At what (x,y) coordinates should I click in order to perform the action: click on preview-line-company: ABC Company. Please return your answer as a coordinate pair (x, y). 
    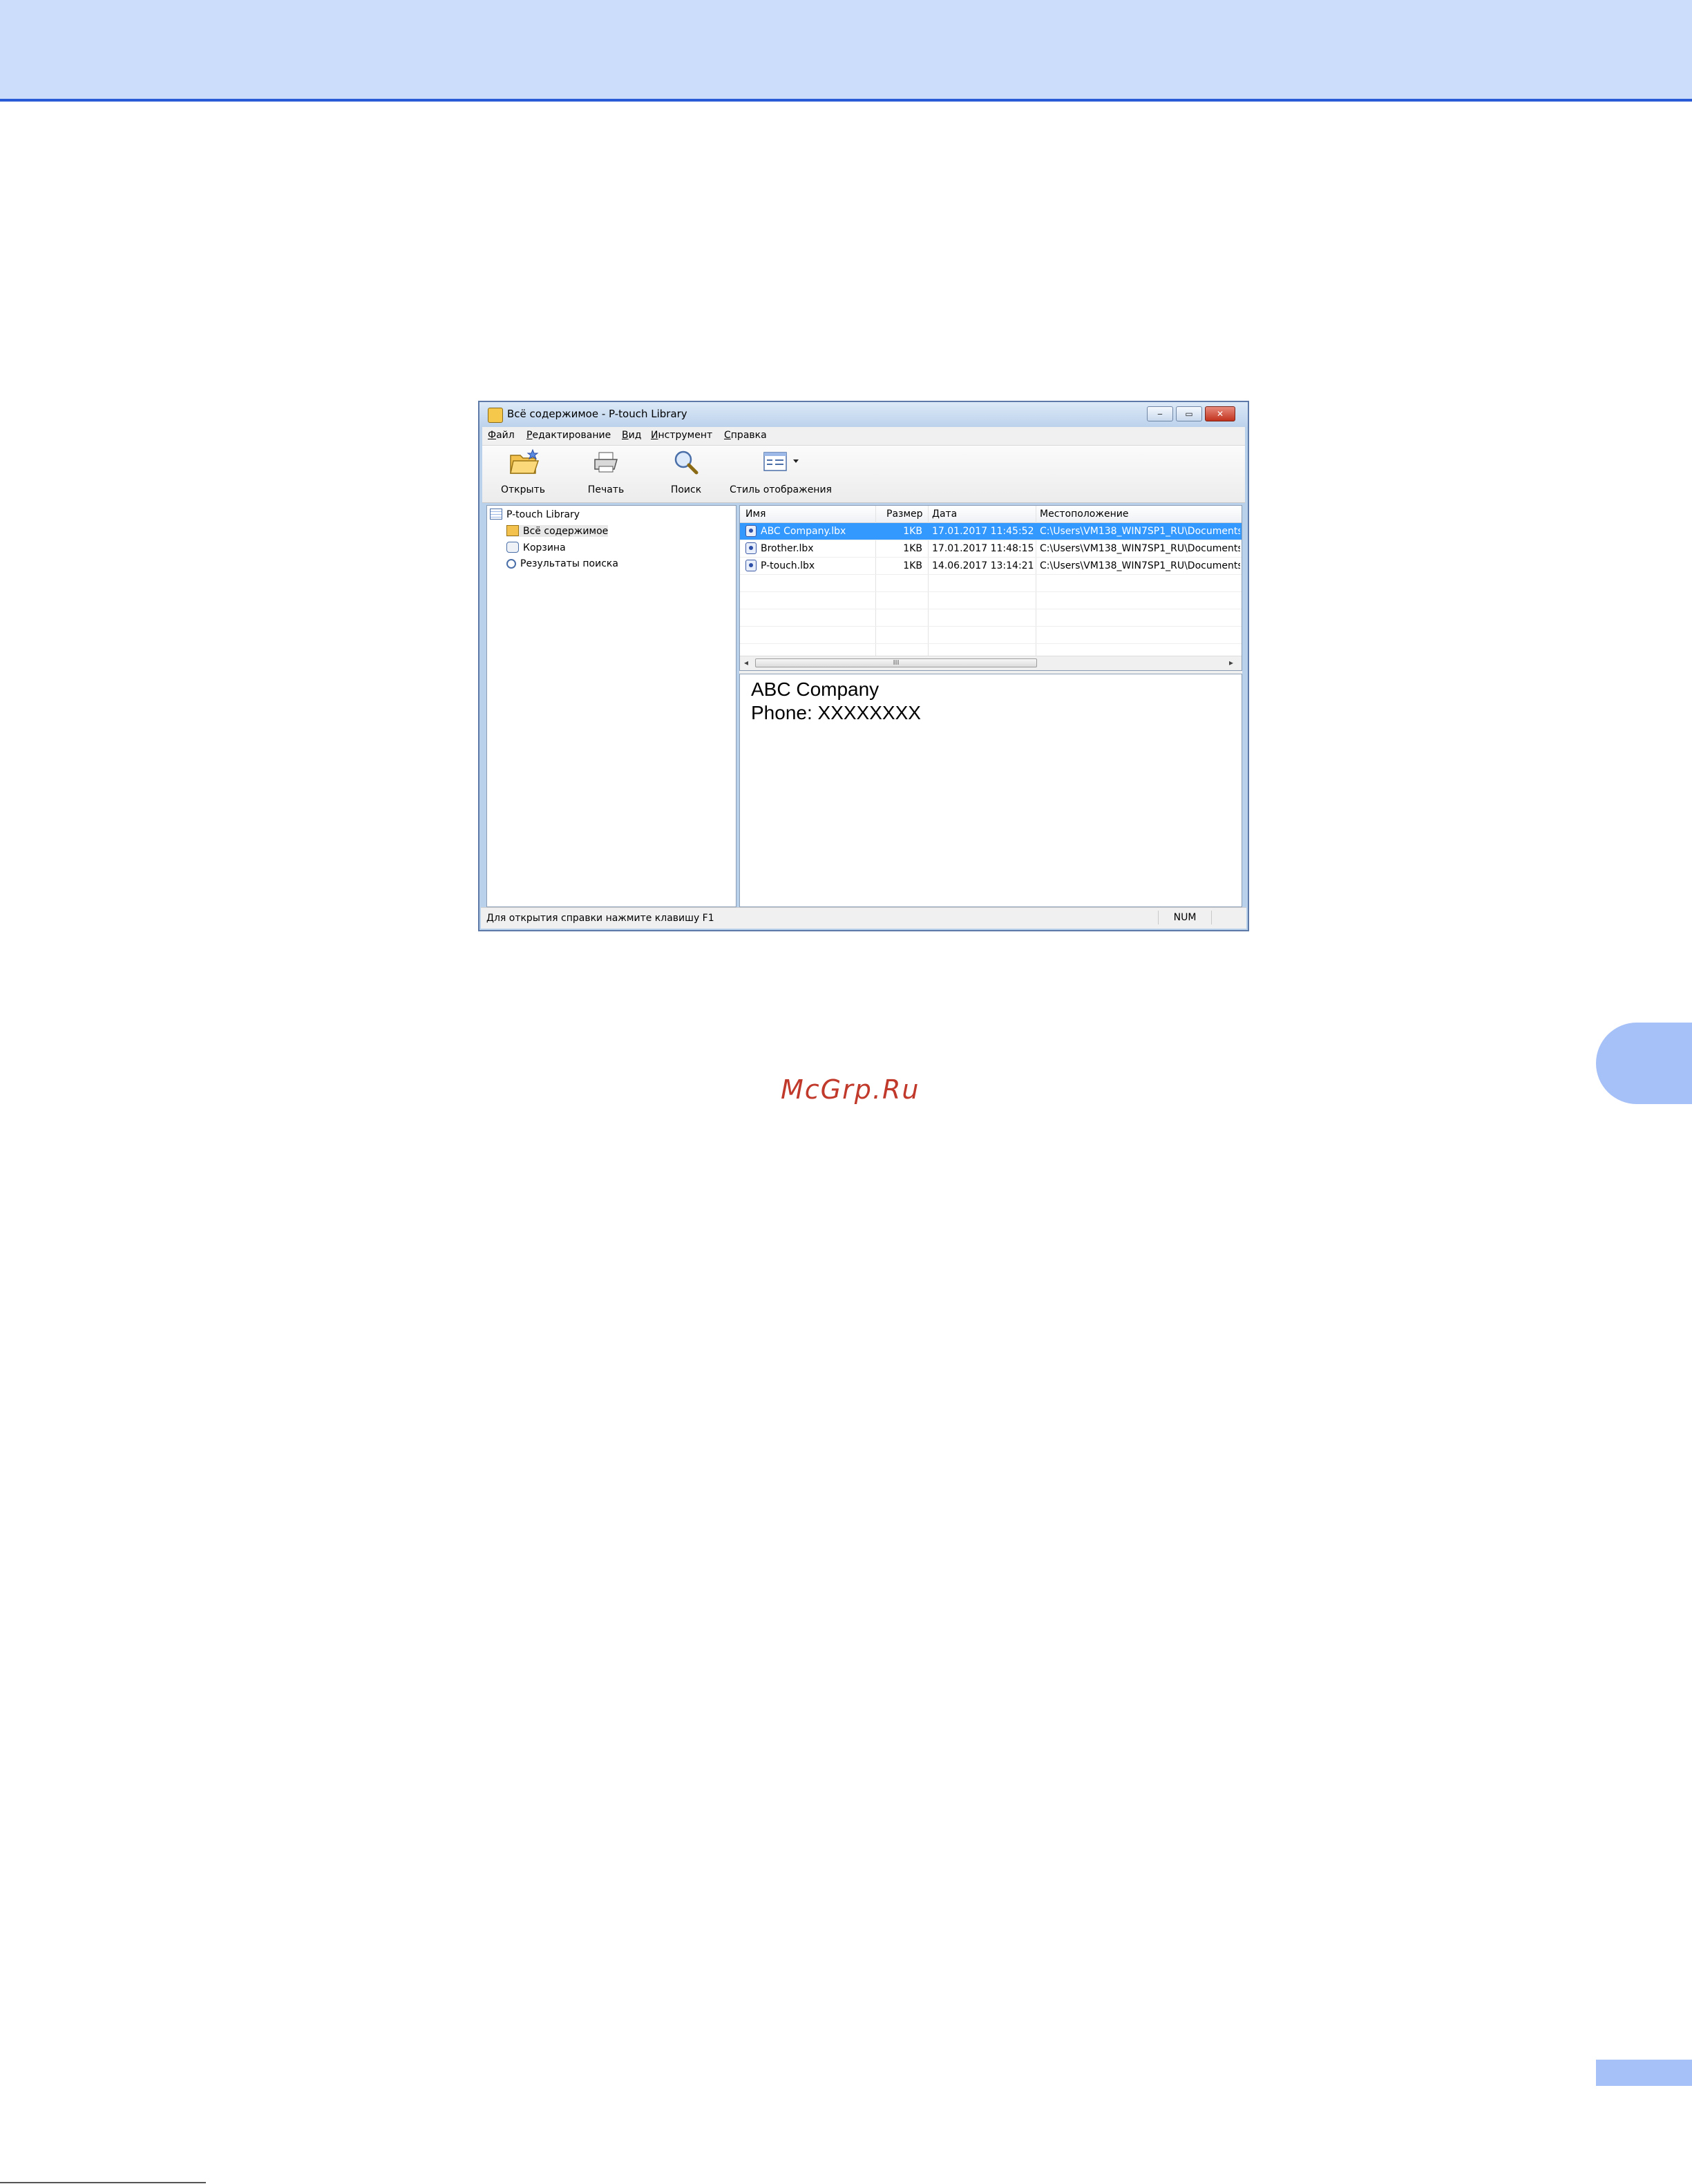
    Looking at the image, I should click on (816, 689).